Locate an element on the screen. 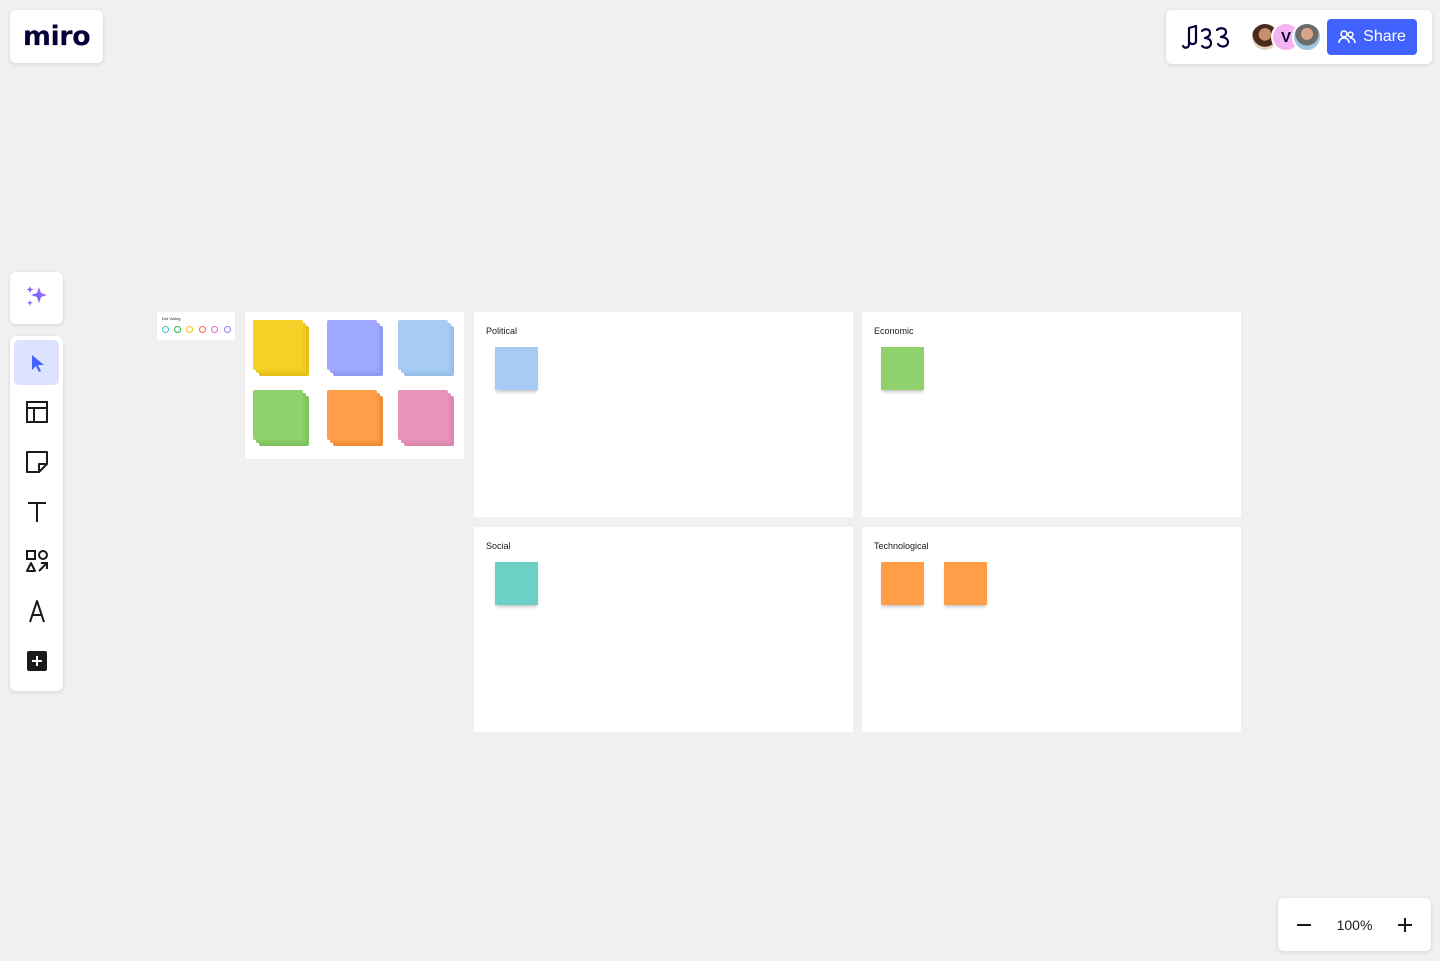 The image size is (1440, 961). minus-icon is located at coordinates (1304, 924).